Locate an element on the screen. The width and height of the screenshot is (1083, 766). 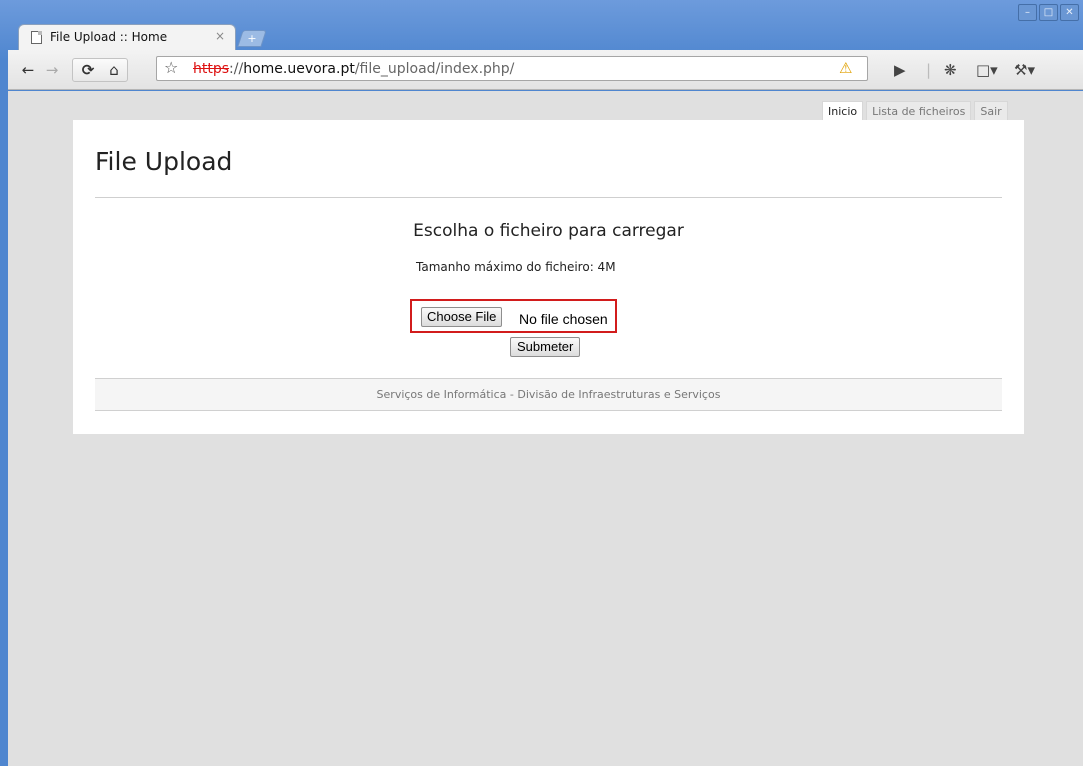
nav-tab-lista-de-ficheiros: Lista de ficheiros is located at coordinates (919, 111).